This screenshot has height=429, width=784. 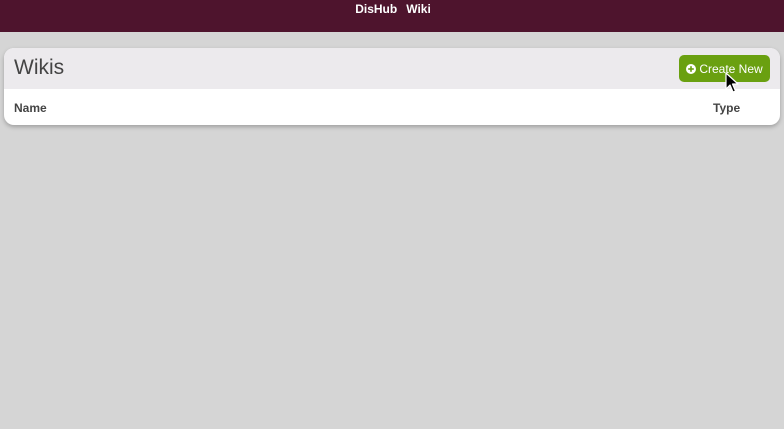 I want to click on page-title: Wikis, so click(x=39, y=67).